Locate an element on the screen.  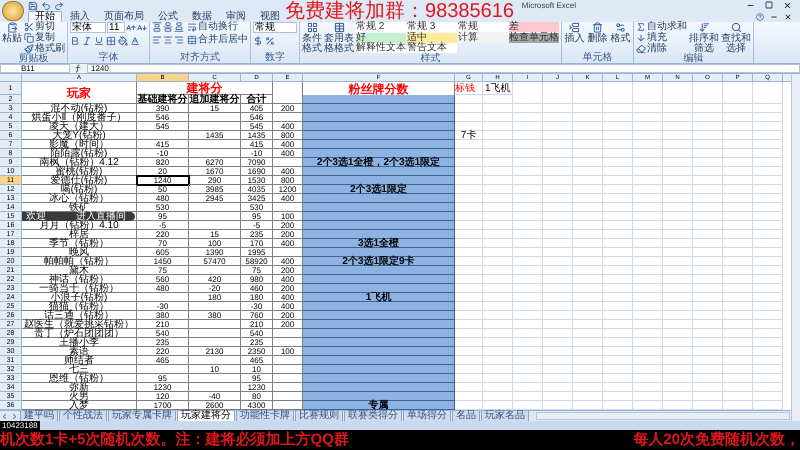
copy-button: 复制 is located at coordinates (44, 38).